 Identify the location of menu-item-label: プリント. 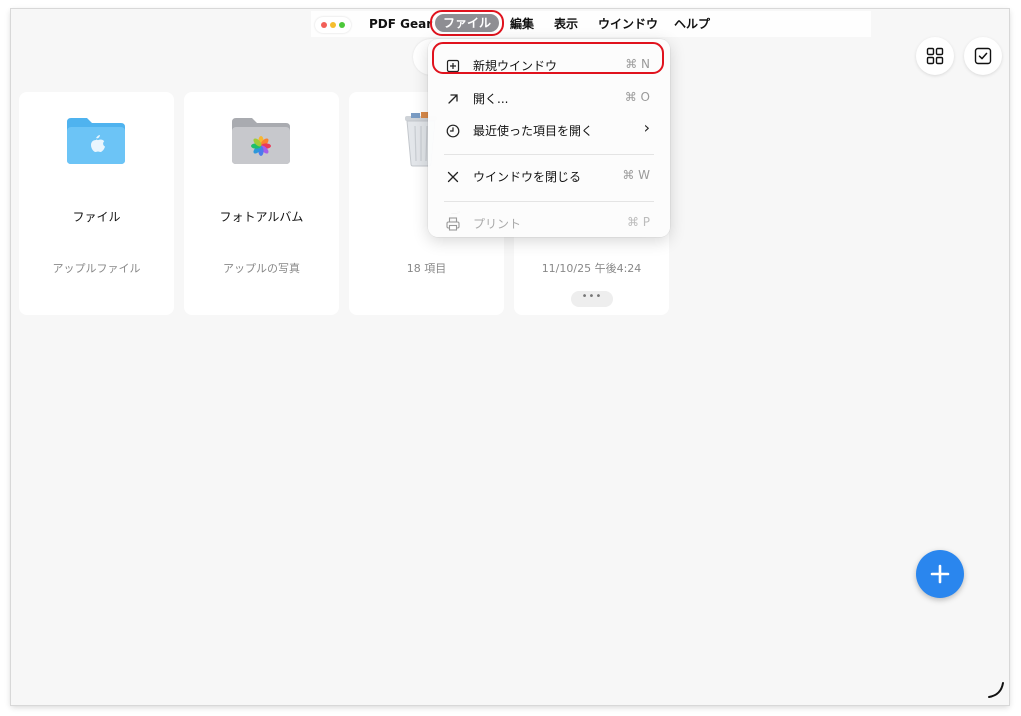
(497, 224).